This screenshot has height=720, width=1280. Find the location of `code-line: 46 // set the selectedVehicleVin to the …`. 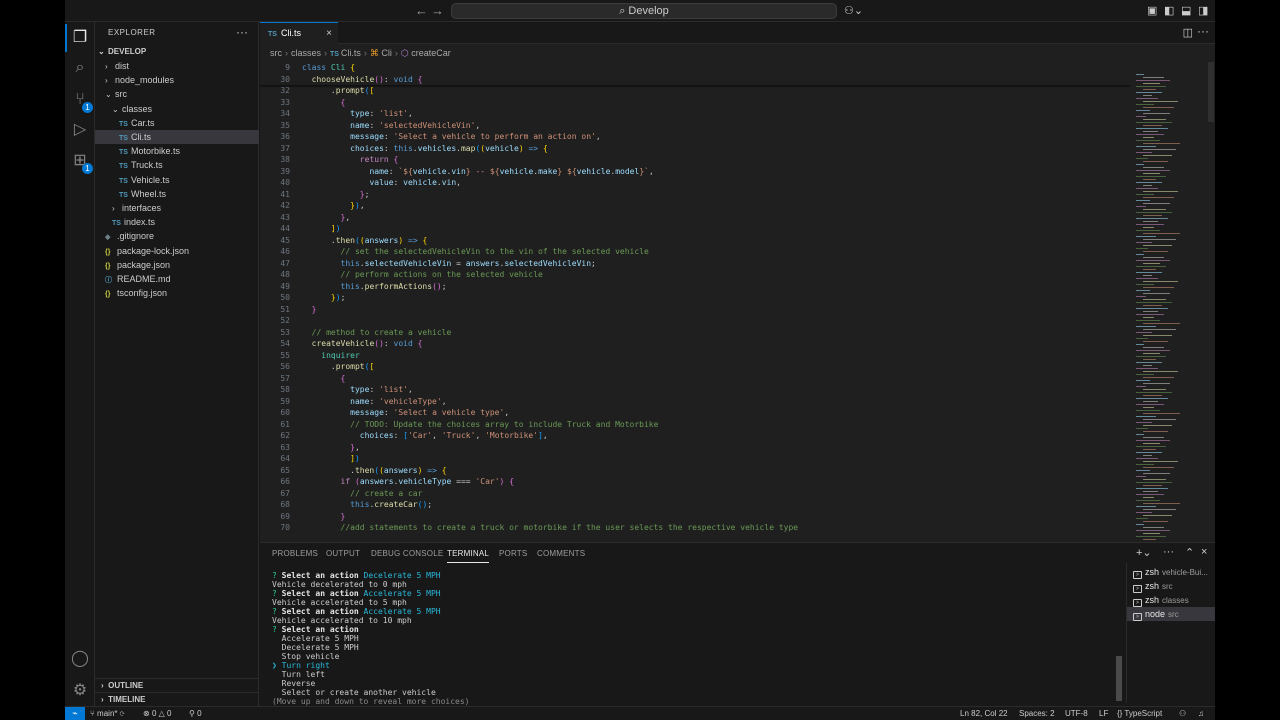

code-line: 46 // set the selectedVehicleVin to the … is located at coordinates (692, 252).